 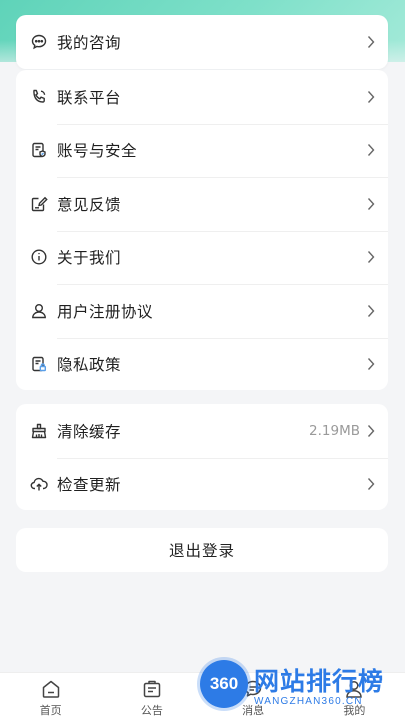 What do you see at coordinates (89, 431) in the screenshot?
I see `menu-label-clear-cache: 清除缓存` at bounding box center [89, 431].